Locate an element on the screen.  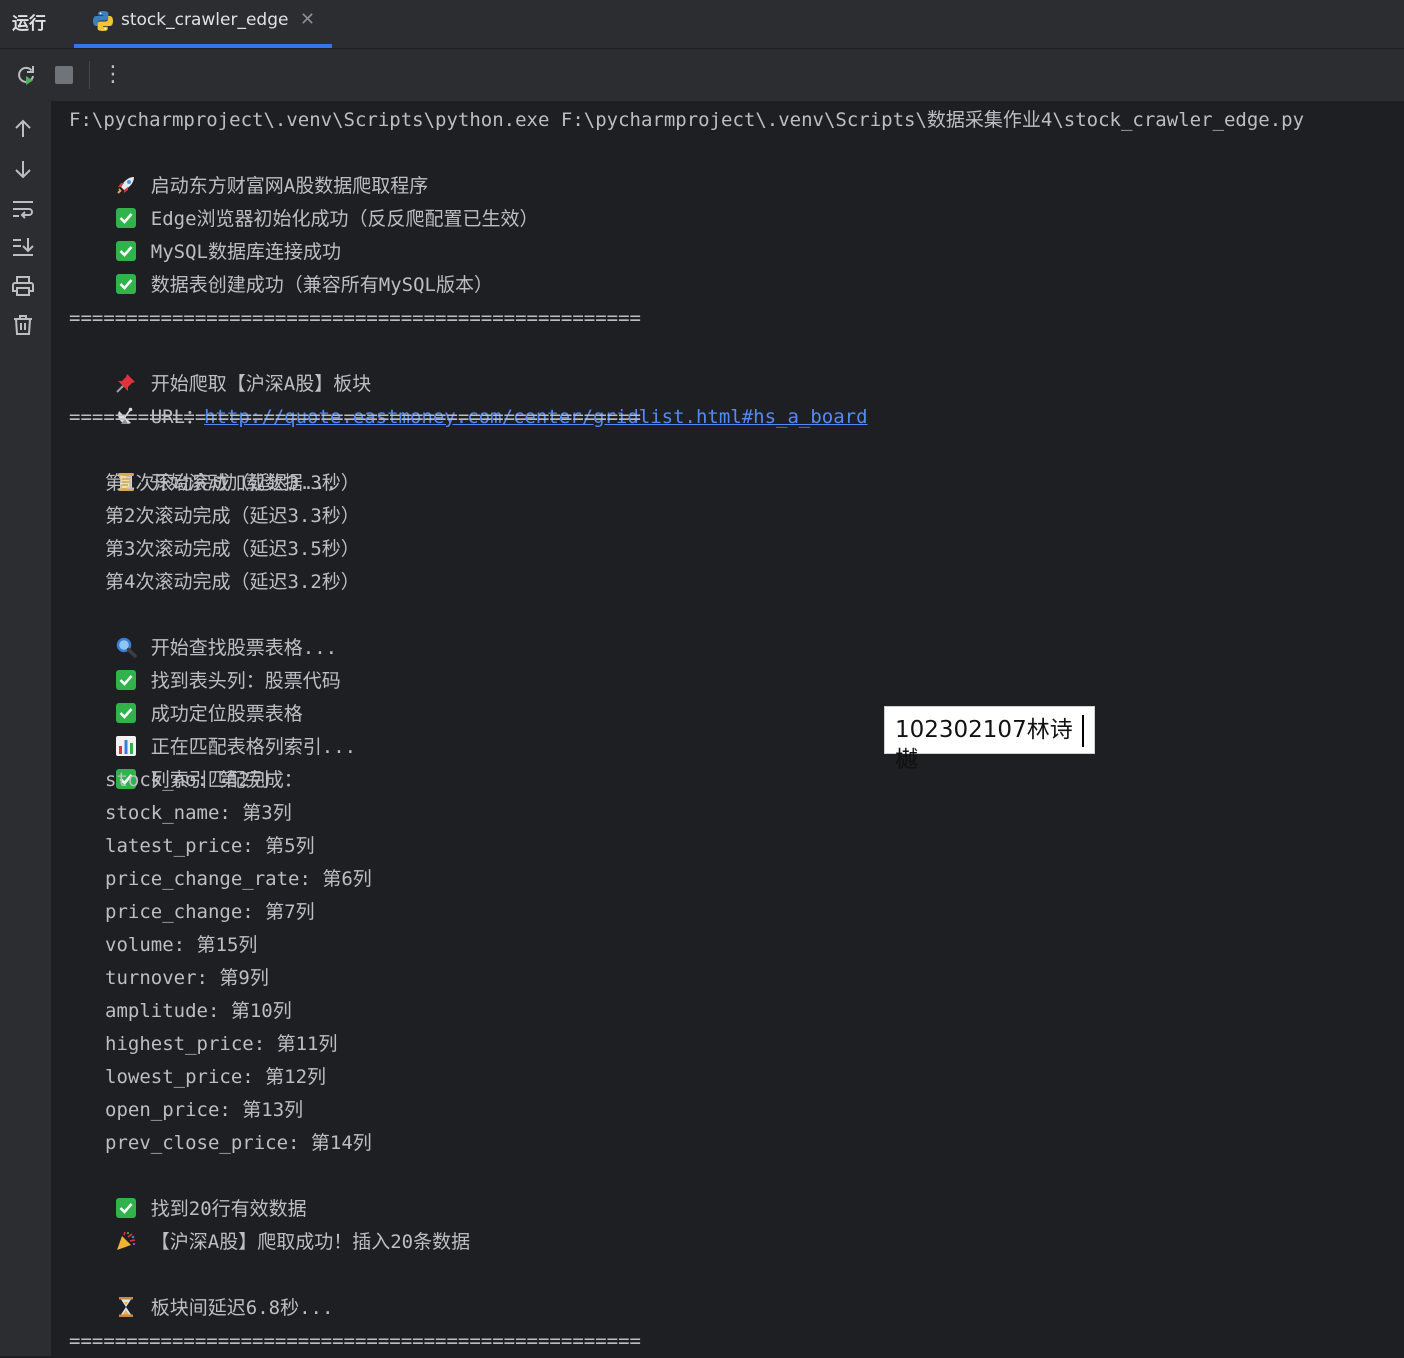
hourglass-icon is located at coordinates (125, 1306).